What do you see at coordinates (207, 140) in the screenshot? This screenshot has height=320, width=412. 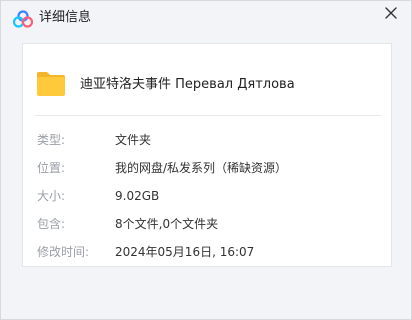 I see `detail-row-type: 类型: 文件夹` at bounding box center [207, 140].